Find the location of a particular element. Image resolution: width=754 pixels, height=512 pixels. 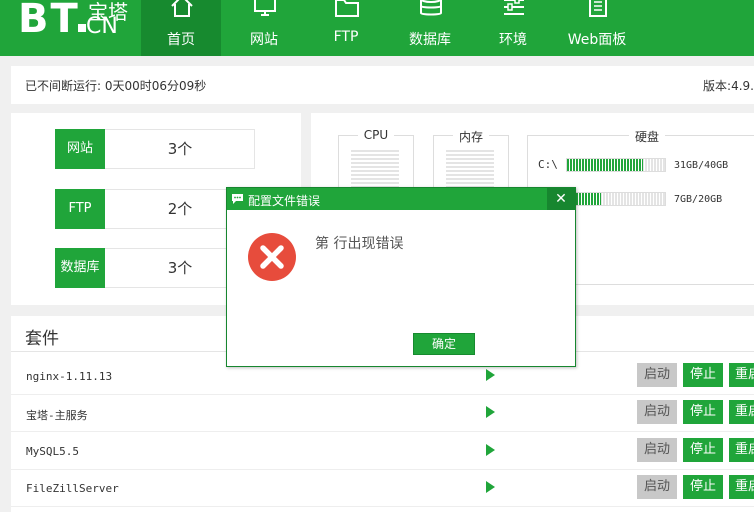

service-row: 宝塔-主服务 启动 停止 重启 is located at coordinates (382, 413).